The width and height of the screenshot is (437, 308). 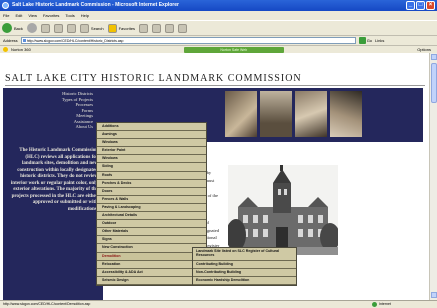 What do you see at coordinates (151, 272) in the screenshot?
I see `dropdown-item-accessibility: Accessibility & ADA Act` at bounding box center [151, 272].